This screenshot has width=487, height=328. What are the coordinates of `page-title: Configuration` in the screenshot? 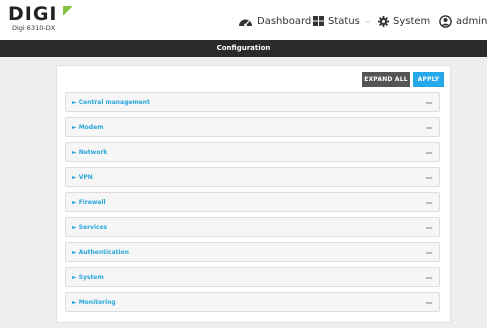 It's located at (243, 48).